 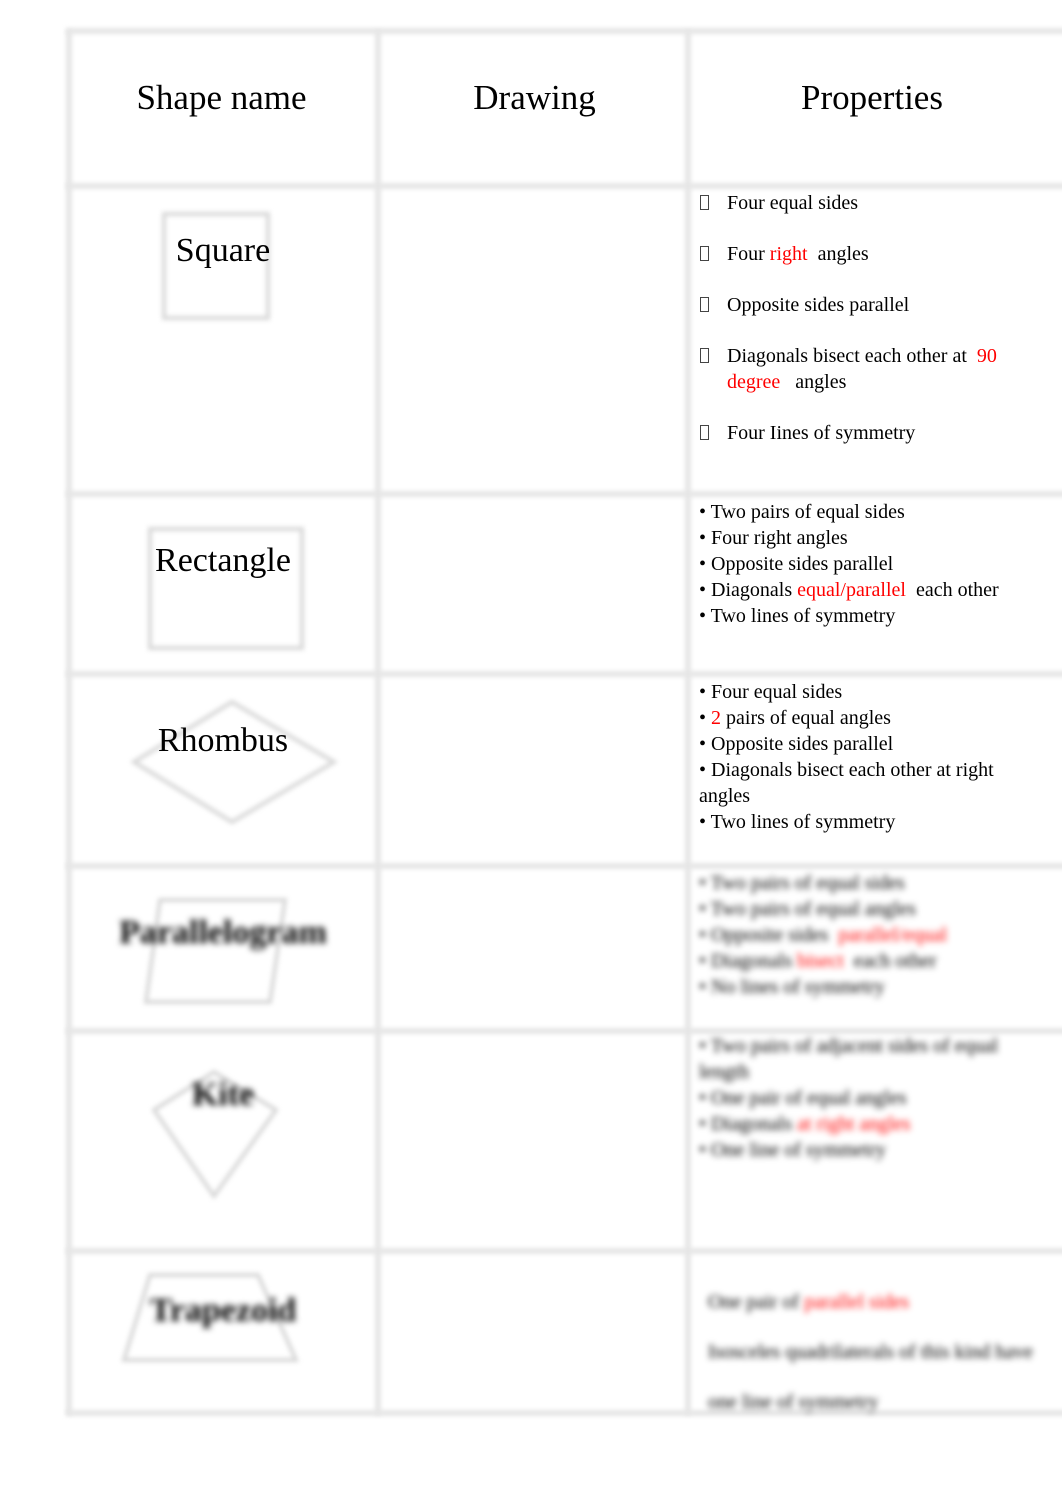 I want to click on property-item: • One line of symmetry, so click(x=869, y=1150).